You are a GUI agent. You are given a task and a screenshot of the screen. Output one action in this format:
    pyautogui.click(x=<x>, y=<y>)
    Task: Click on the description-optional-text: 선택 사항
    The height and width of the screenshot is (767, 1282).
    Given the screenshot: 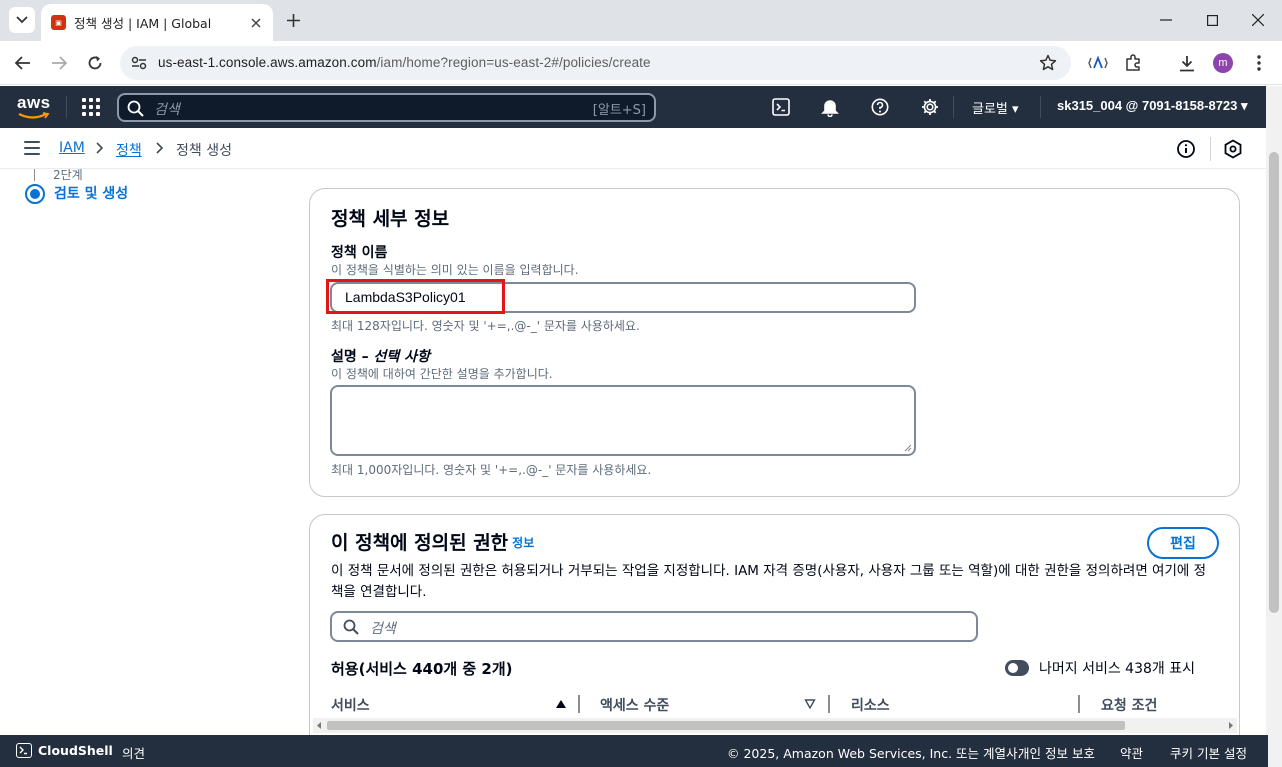 What is the action you would take?
    pyautogui.click(x=401, y=357)
    